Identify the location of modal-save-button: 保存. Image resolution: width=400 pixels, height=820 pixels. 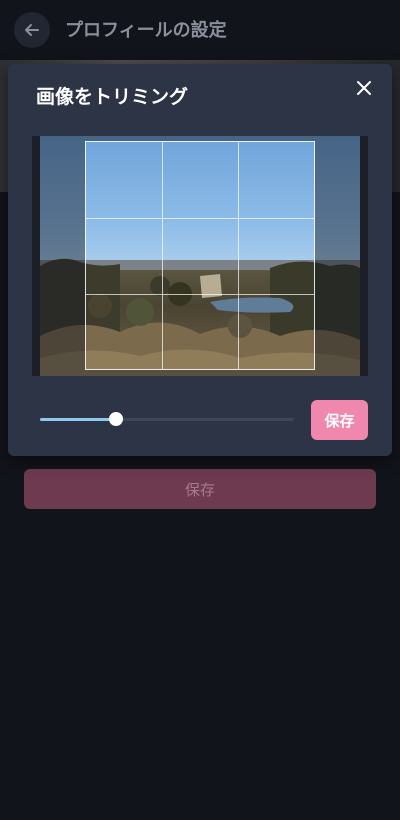
(339, 420).